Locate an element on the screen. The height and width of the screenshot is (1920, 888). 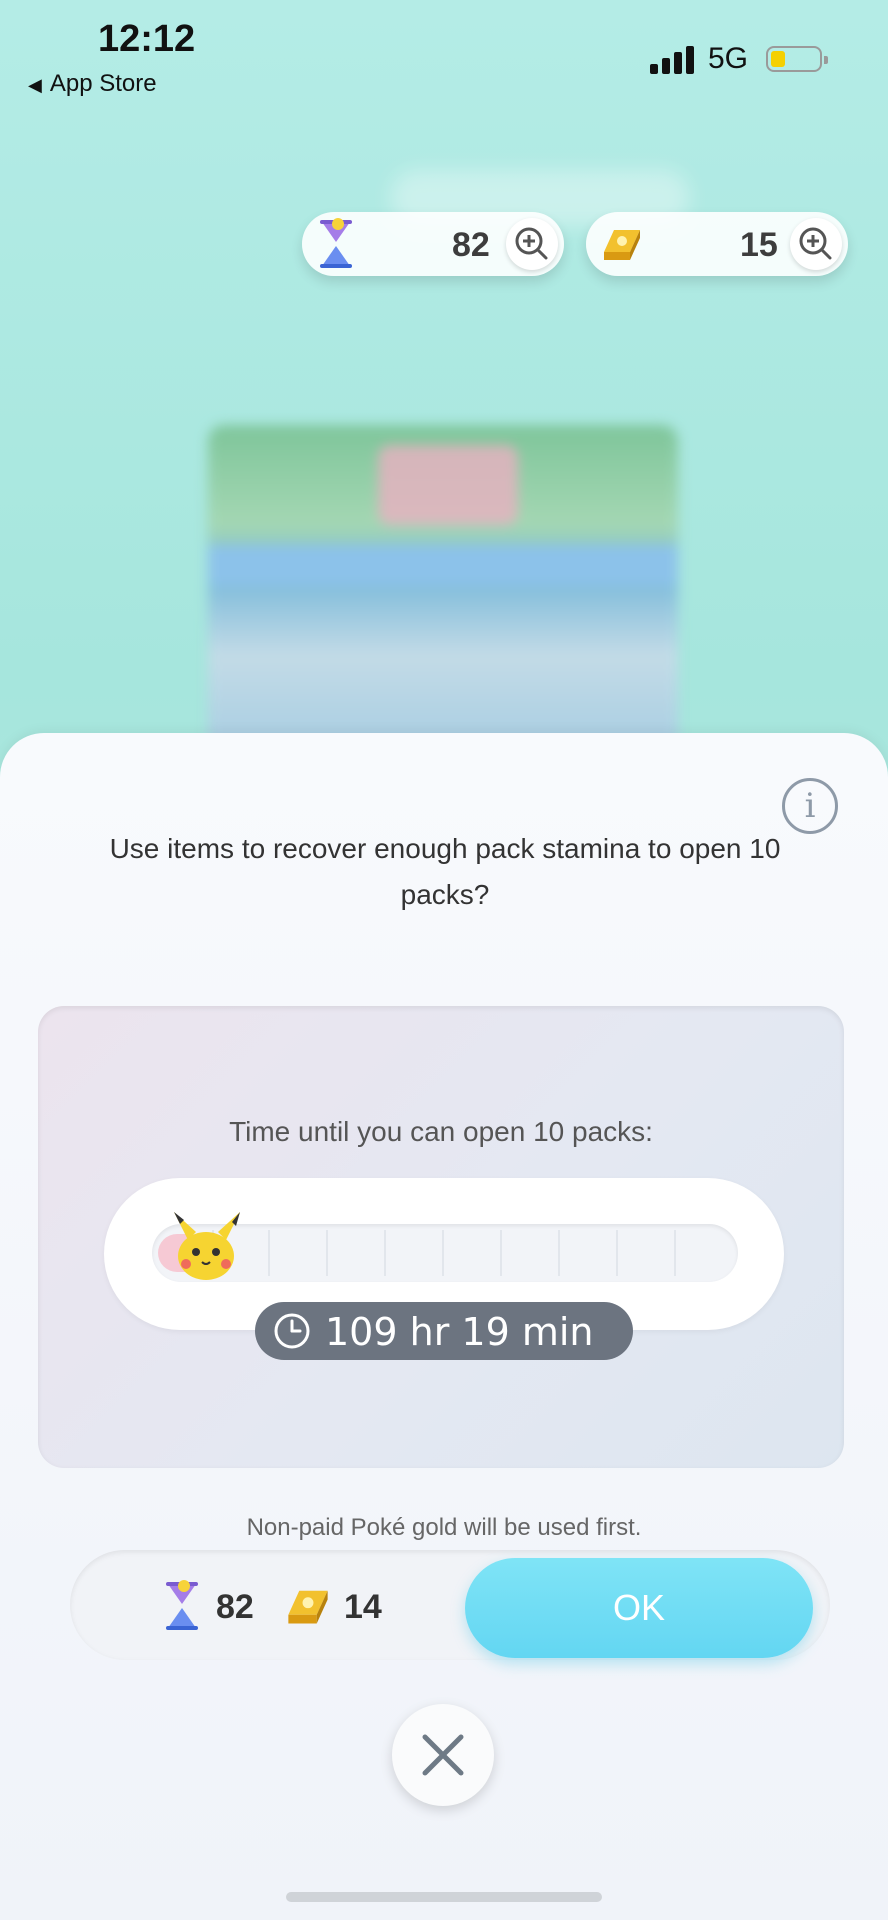
time-remaining-badge: 109 hr 19 min is located at coordinates (444, 1331).